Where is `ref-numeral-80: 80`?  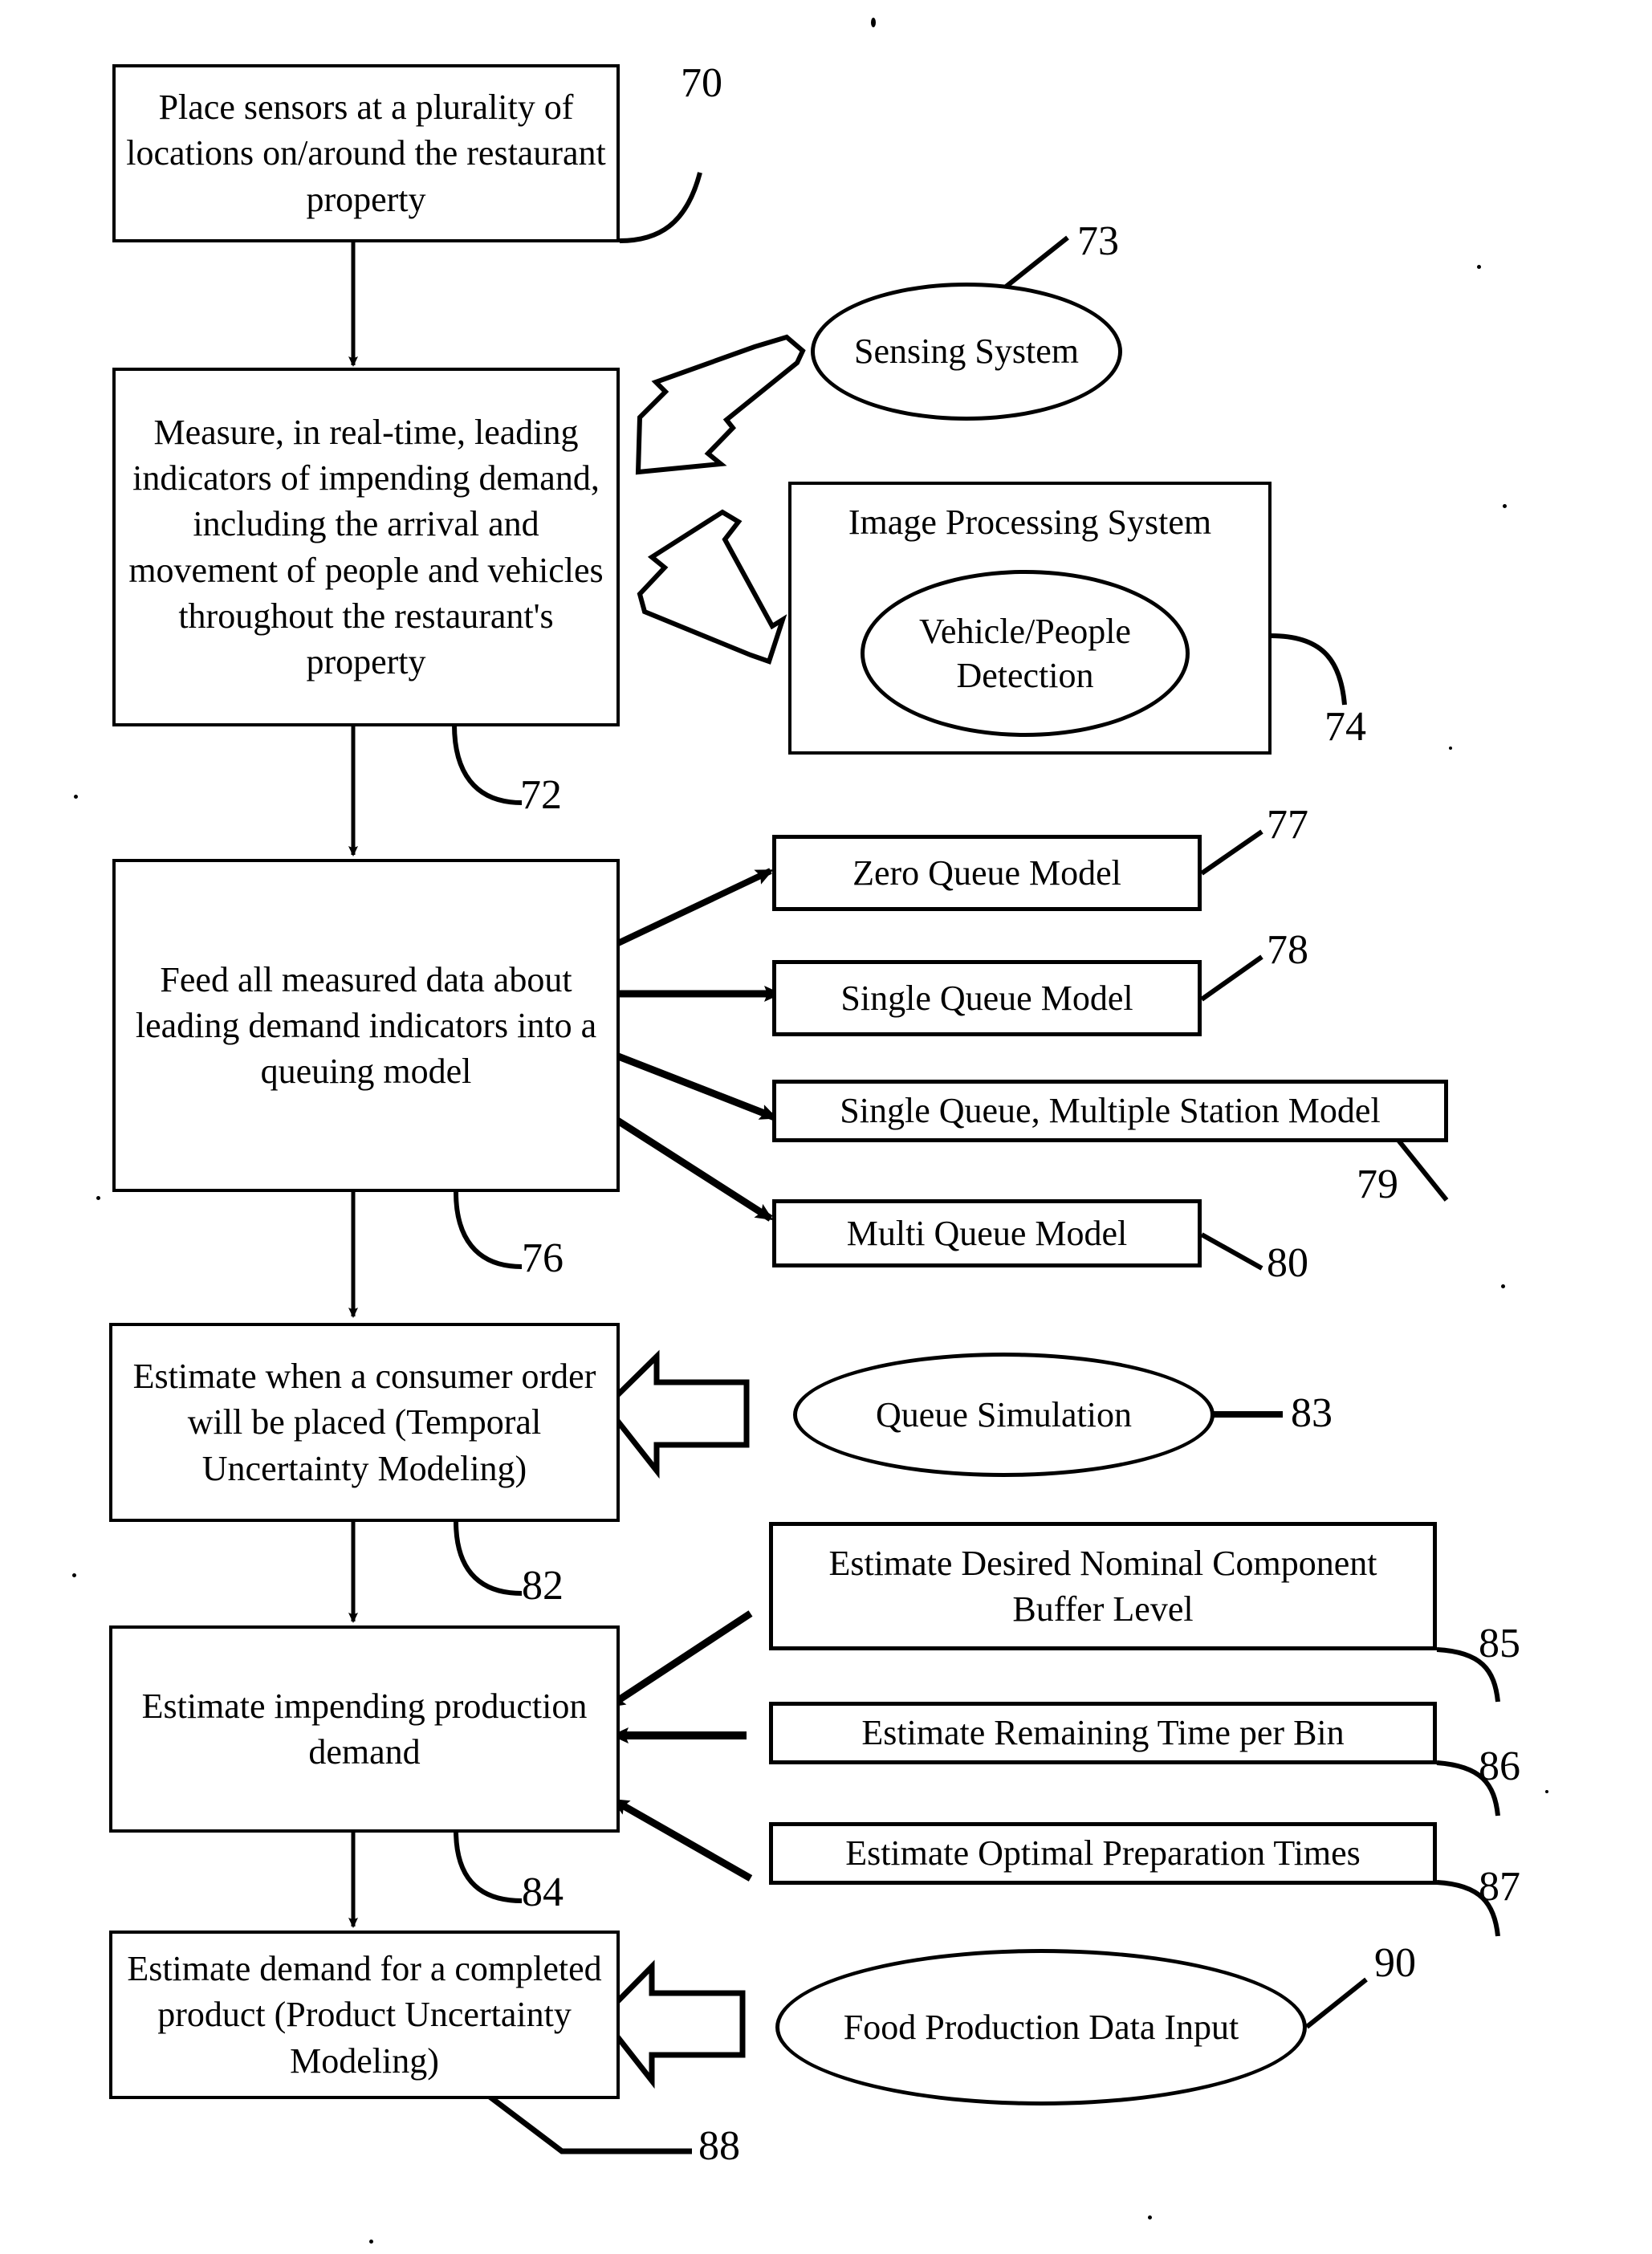 ref-numeral-80: 80 is located at coordinates (1287, 1263).